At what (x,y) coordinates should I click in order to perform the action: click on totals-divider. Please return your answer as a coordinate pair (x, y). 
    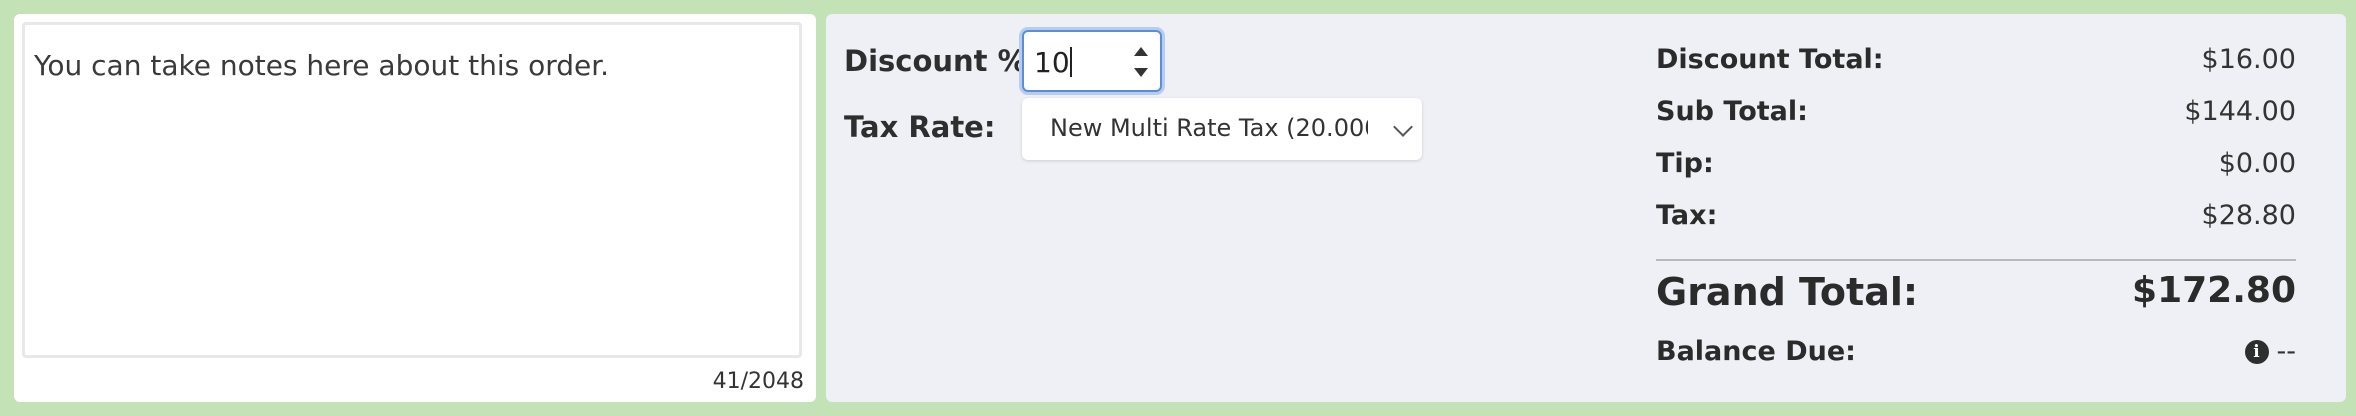
    Looking at the image, I should click on (1976, 260).